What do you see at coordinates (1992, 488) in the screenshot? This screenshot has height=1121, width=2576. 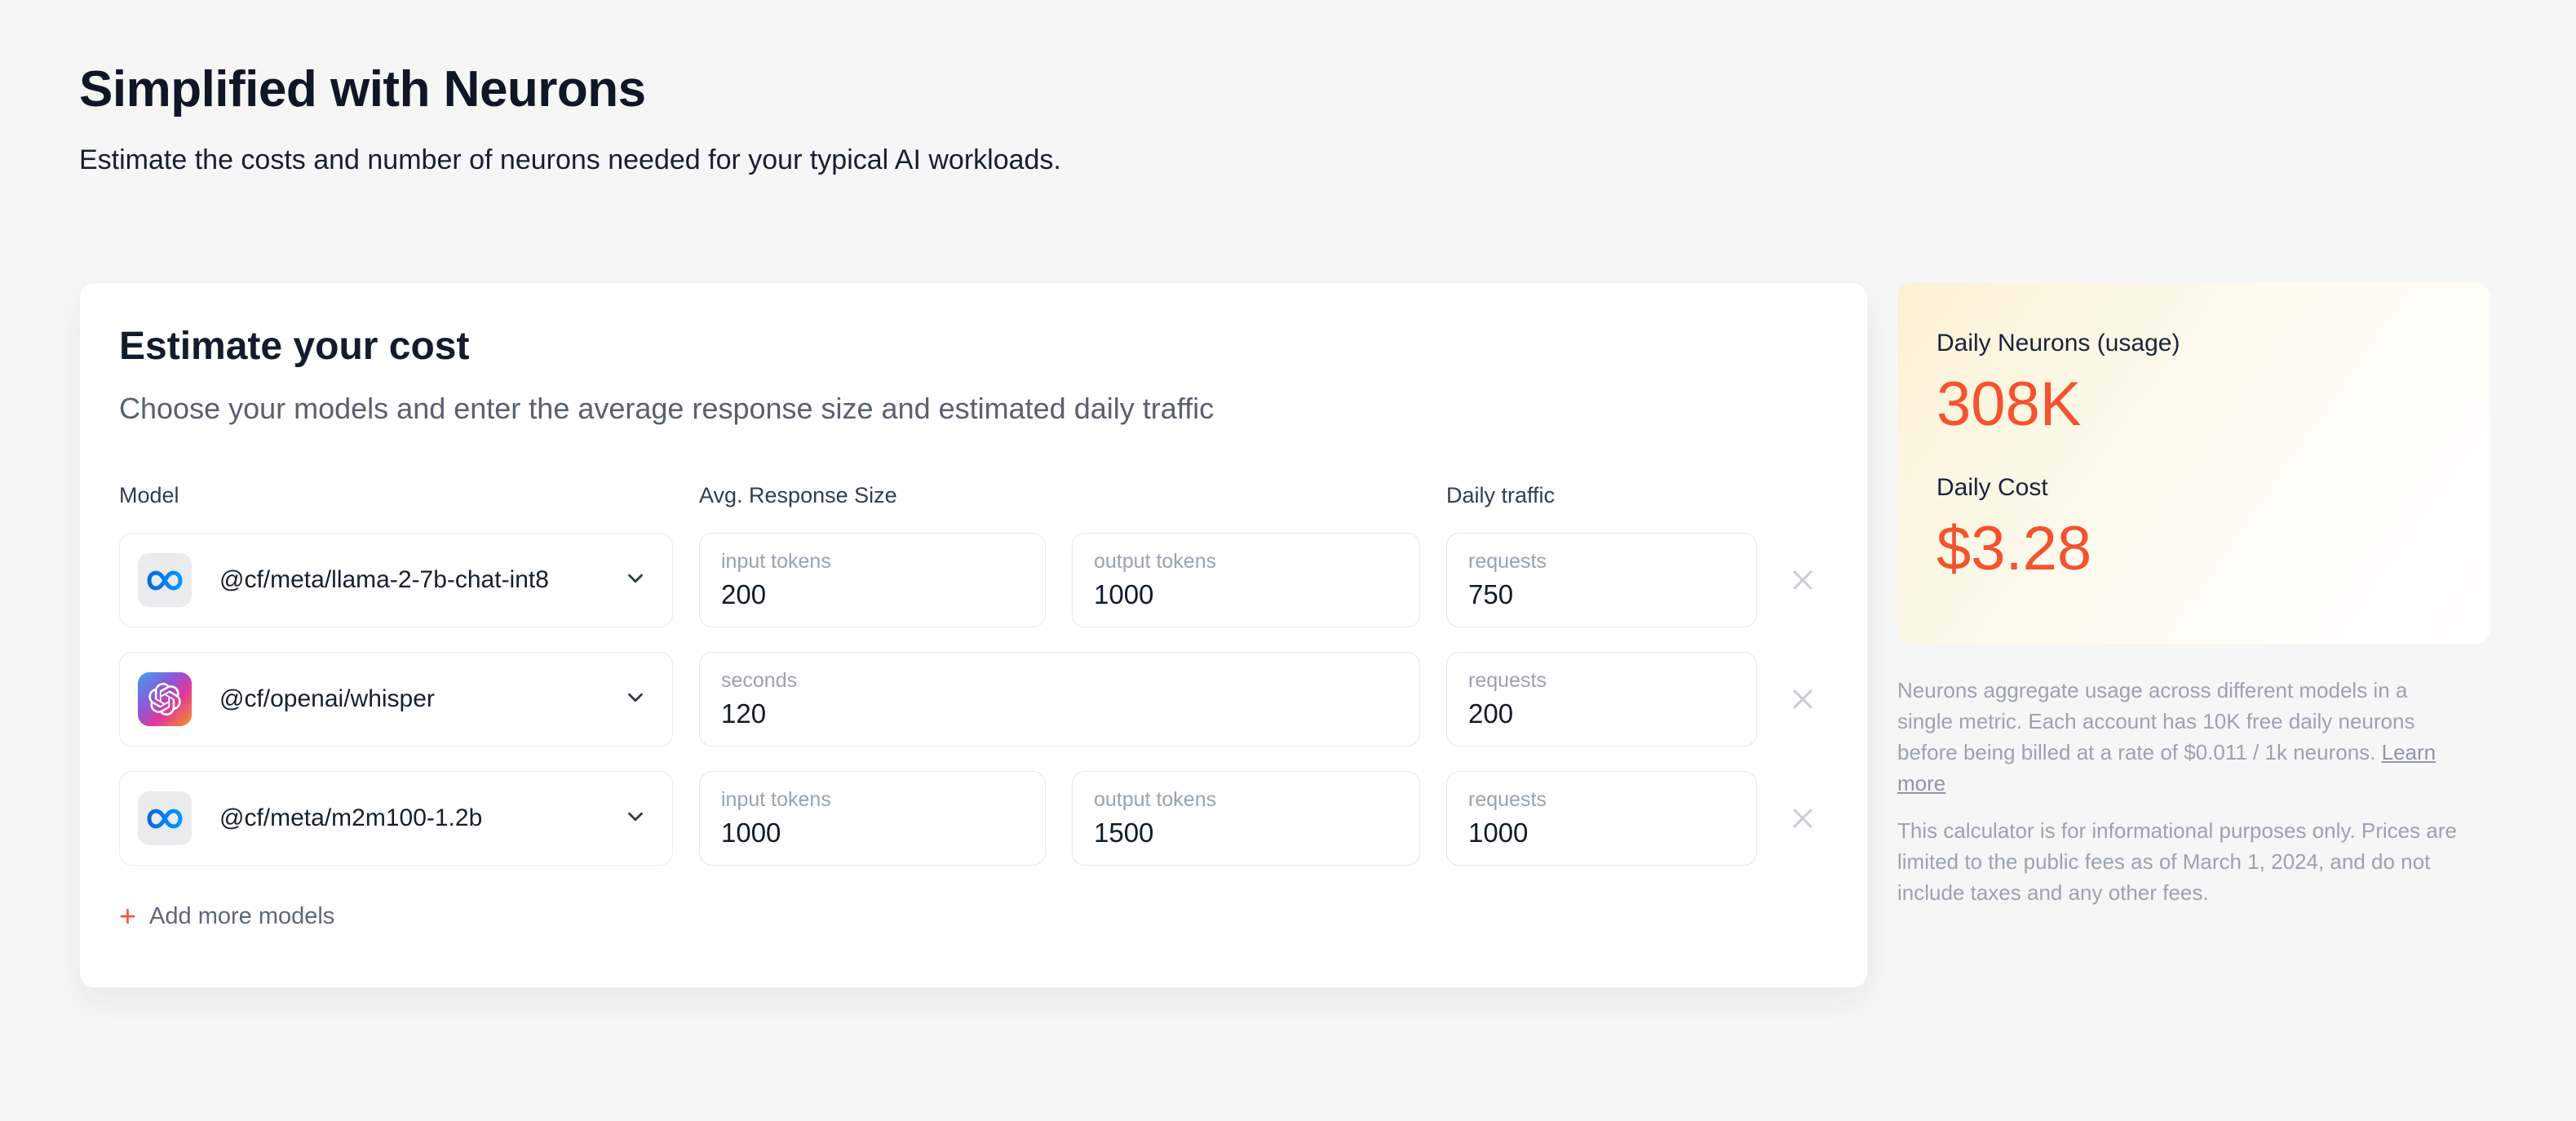 I see `daily-cost-label: Daily Cost` at bounding box center [1992, 488].